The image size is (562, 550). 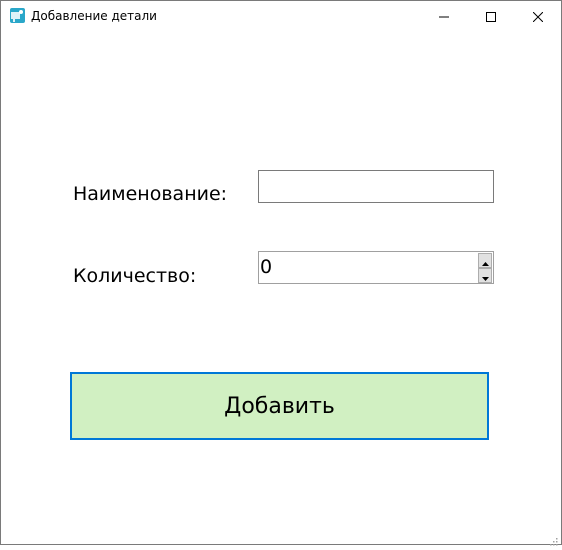 What do you see at coordinates (135, 276) in the screenshot?
I see `quantity-label: Количество:` at bounding box center [135, 276].